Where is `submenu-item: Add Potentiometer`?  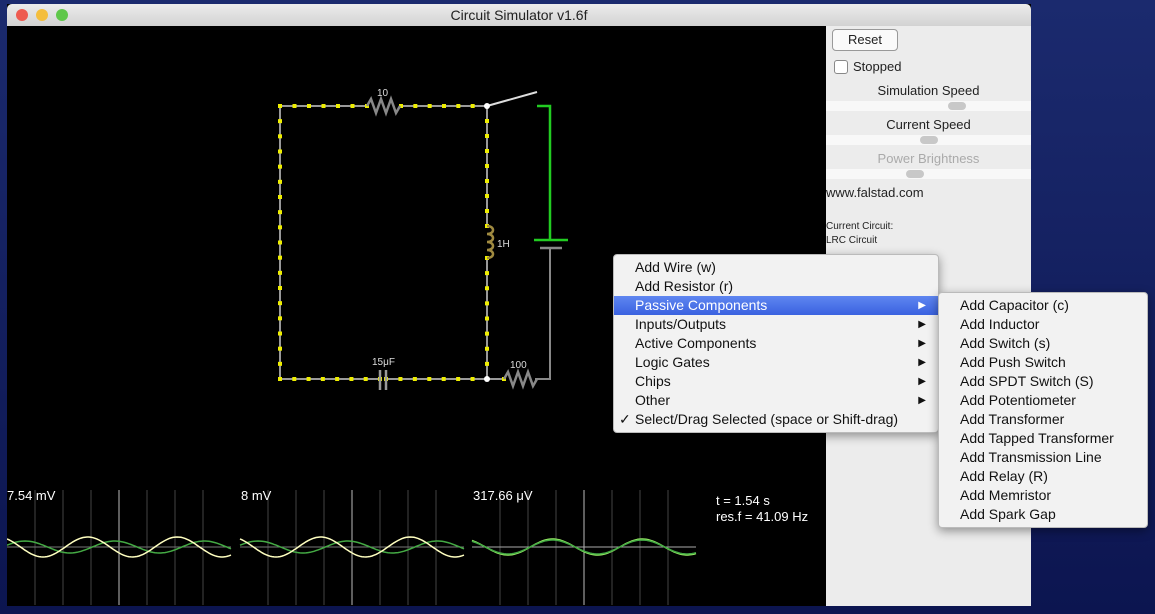
submenu-item: Add Potentiometer is located at coordinates (1043, 400).